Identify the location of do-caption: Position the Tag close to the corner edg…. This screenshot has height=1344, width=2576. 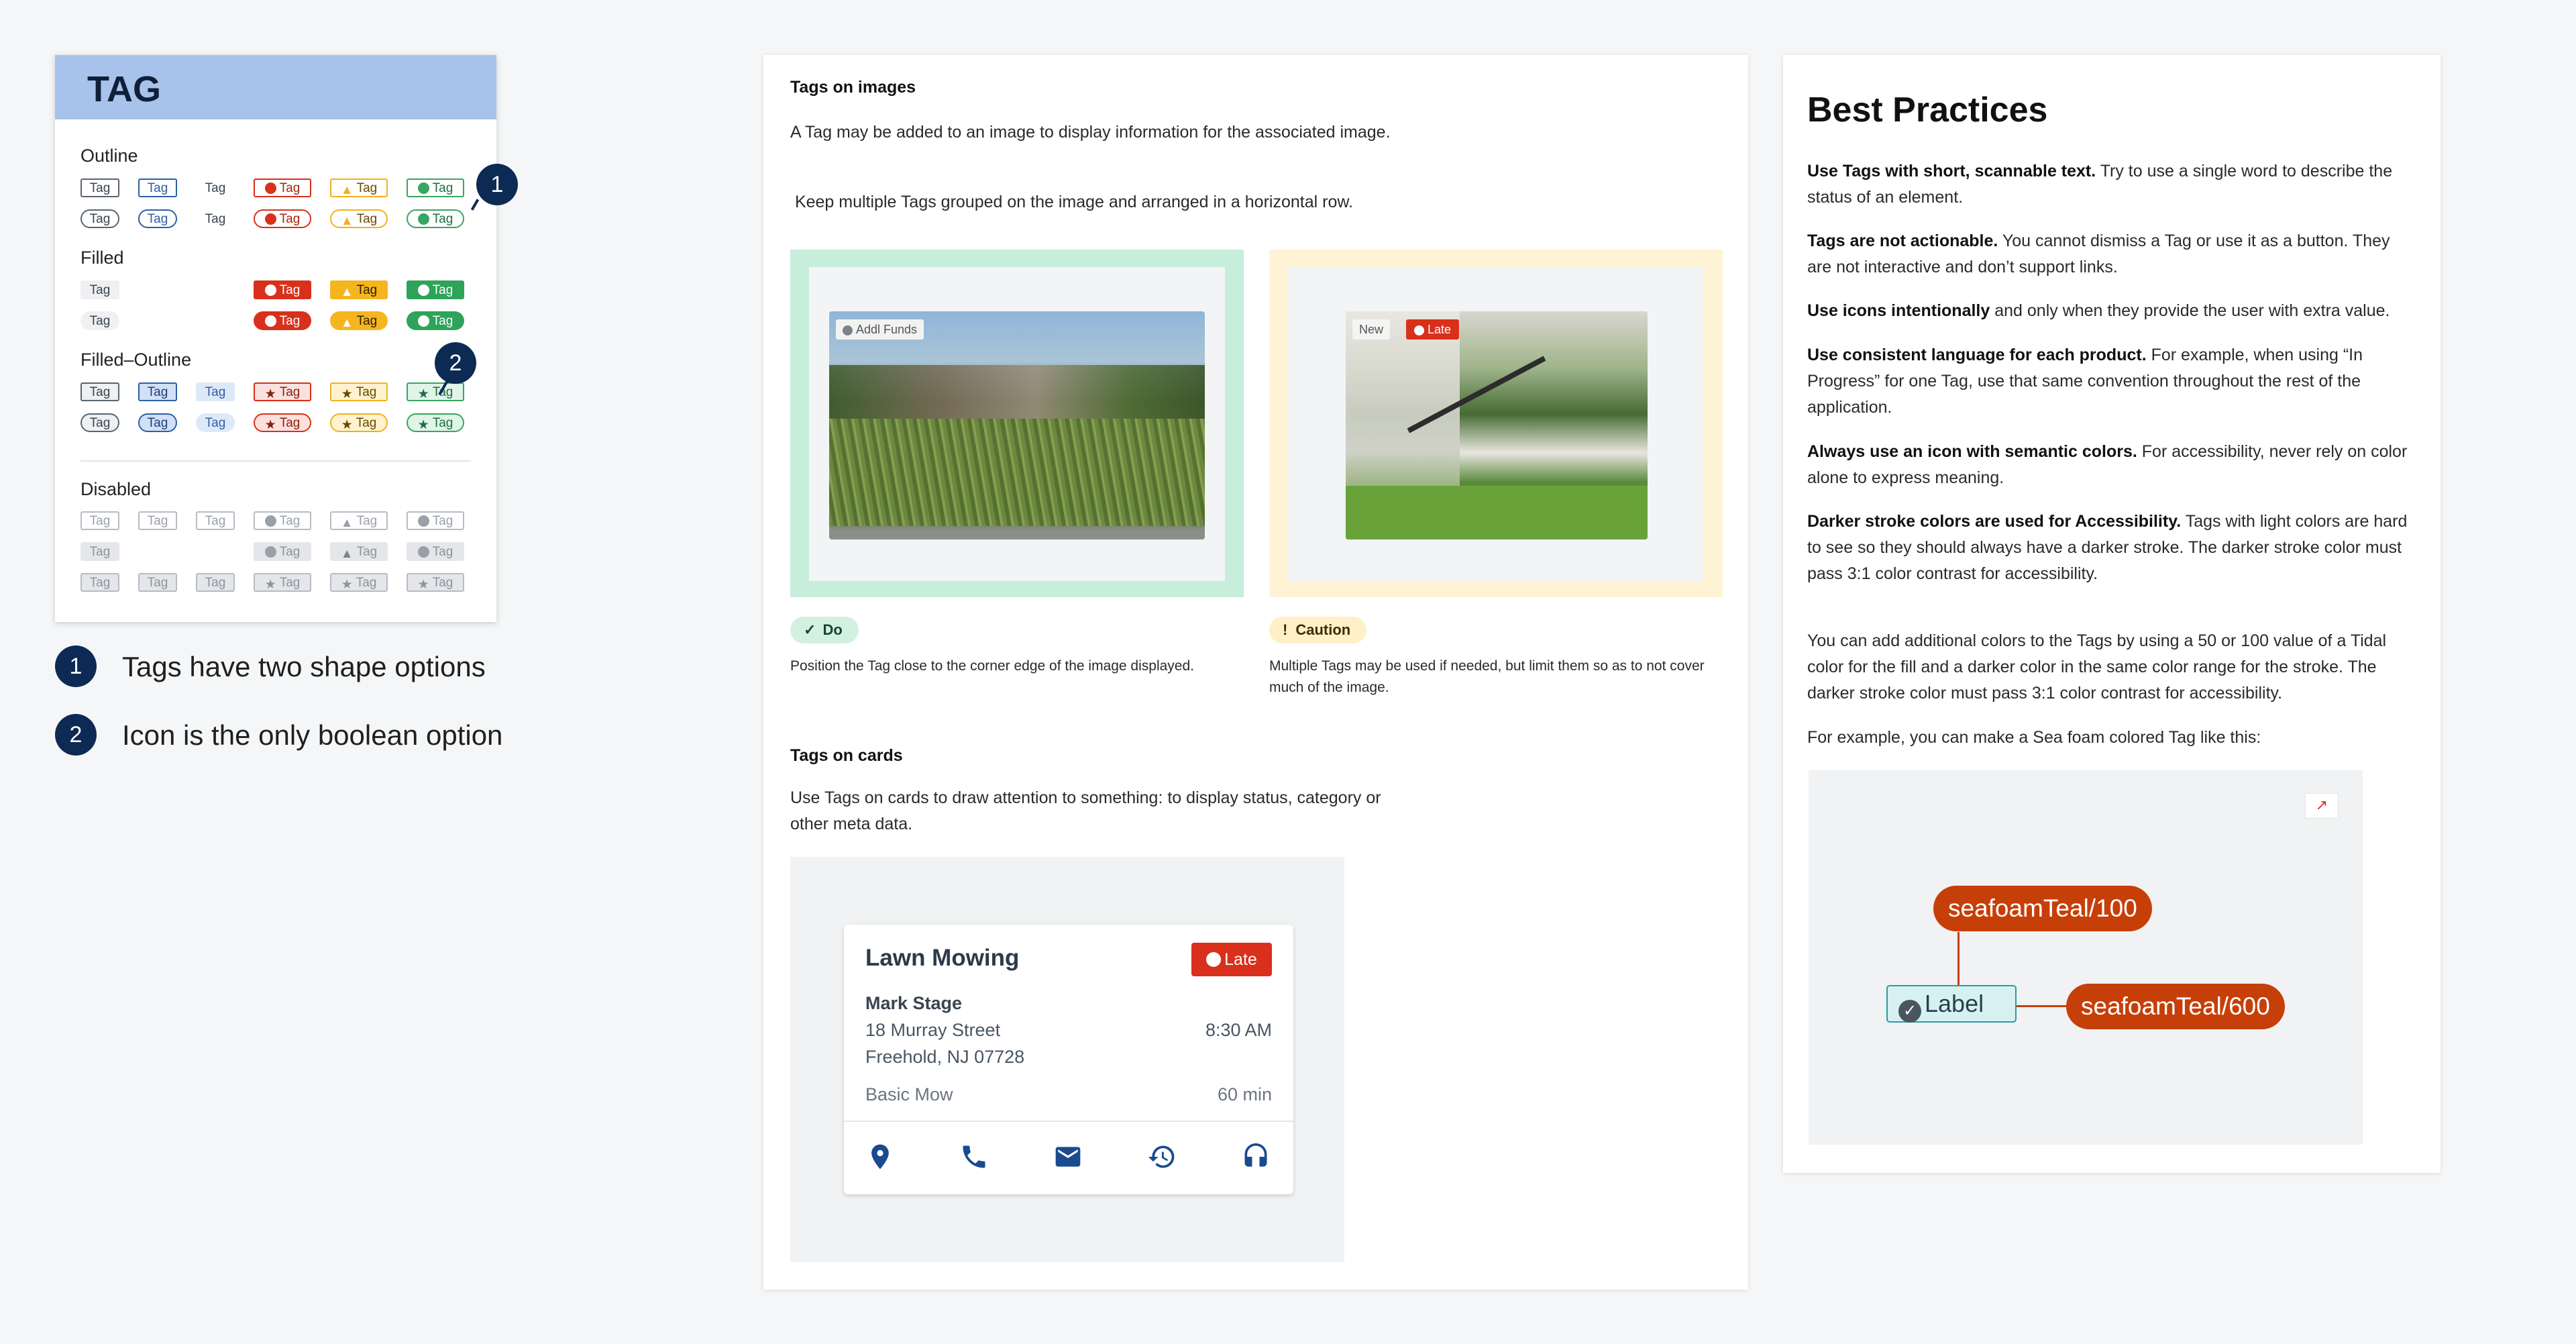
(992, 666).